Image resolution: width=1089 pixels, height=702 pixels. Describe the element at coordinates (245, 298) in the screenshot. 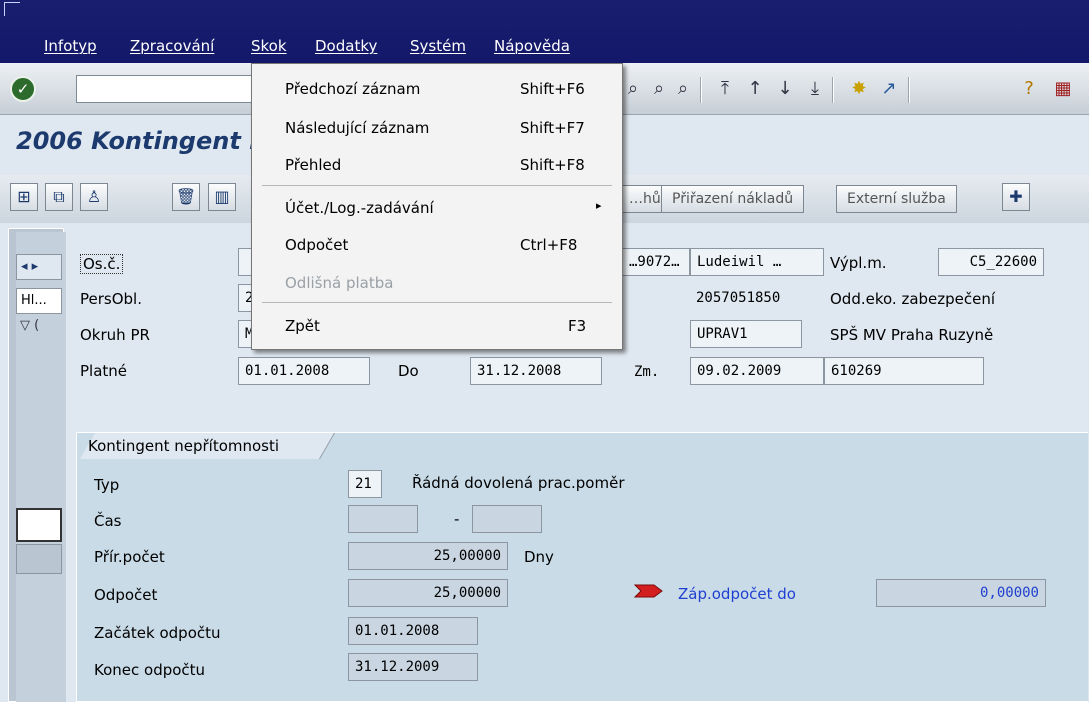

I see `persobl-value: 2` at that location.